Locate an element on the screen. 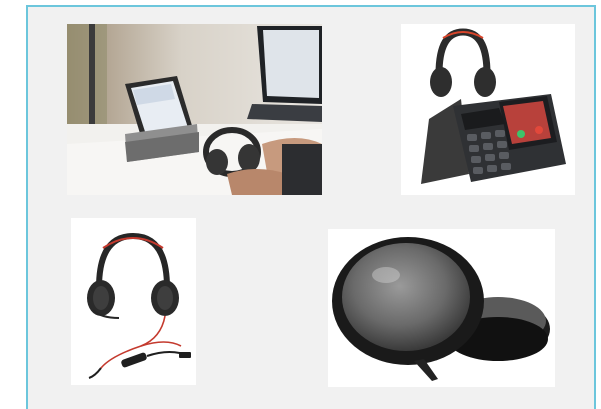 The image size is (601, 409). product-image-desk-phone is located at coordinates (488, 109).